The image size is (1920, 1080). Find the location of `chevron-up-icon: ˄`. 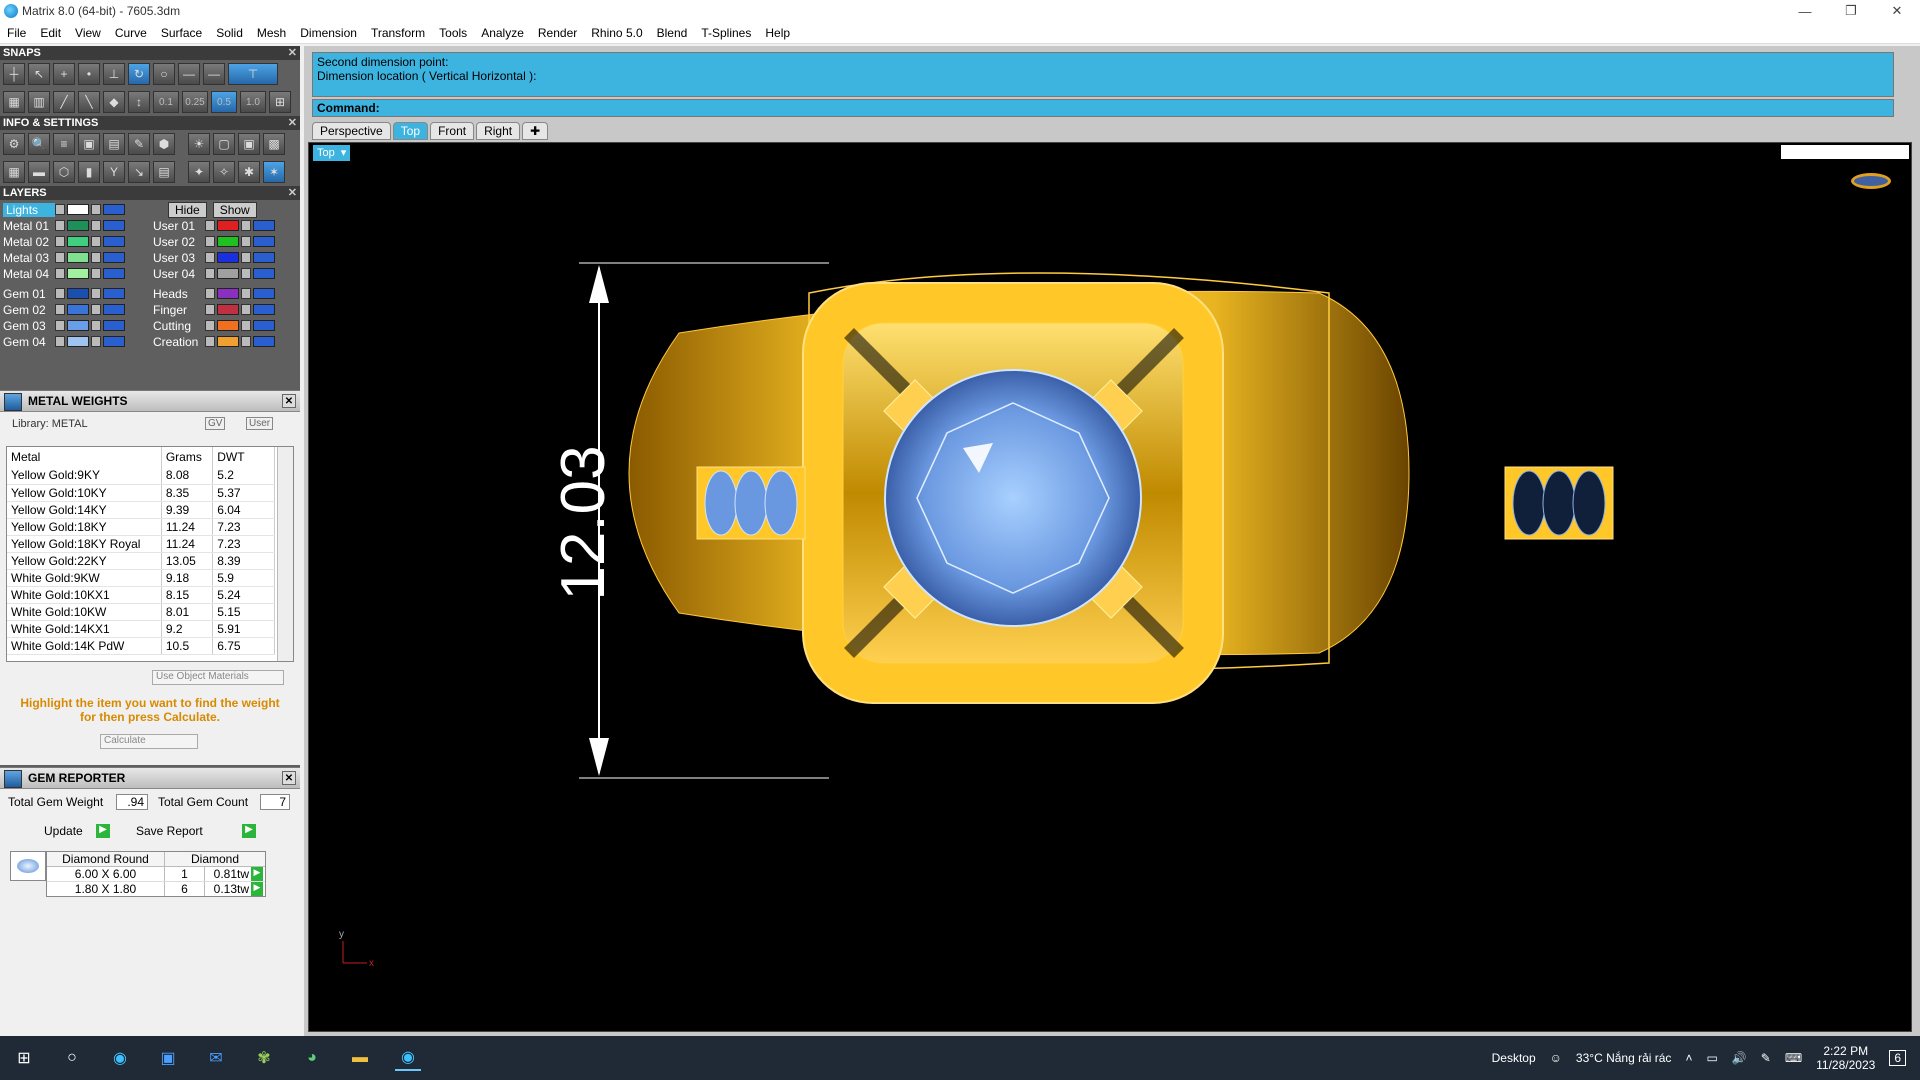

chevron-up-icon: ˄ is located at coordinates (1688, 1058).